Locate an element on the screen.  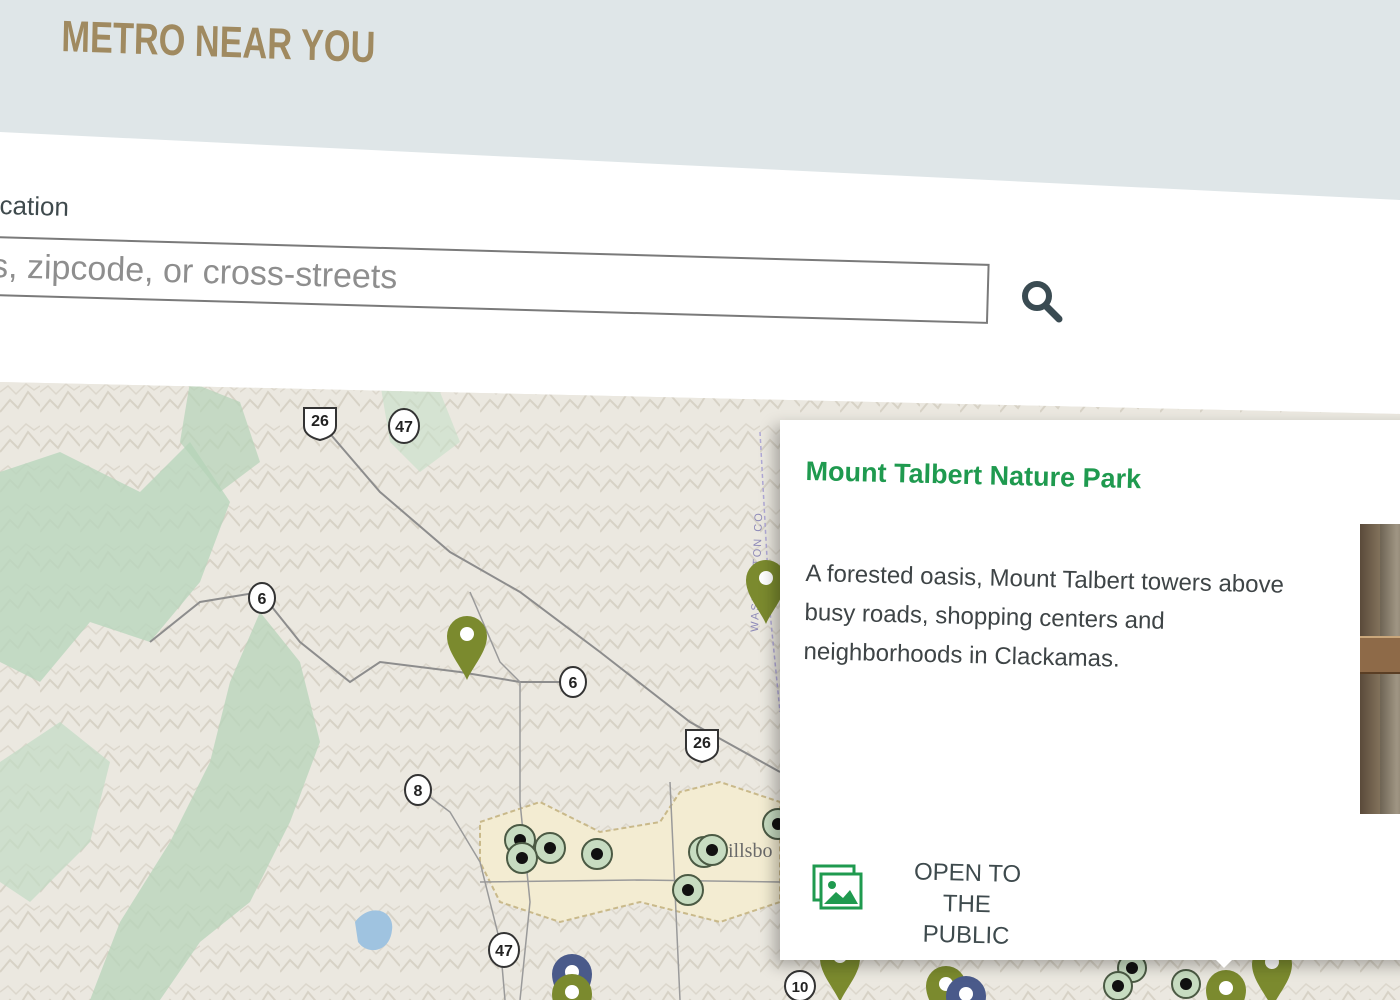
search-input is located at coordinates (495, 280).